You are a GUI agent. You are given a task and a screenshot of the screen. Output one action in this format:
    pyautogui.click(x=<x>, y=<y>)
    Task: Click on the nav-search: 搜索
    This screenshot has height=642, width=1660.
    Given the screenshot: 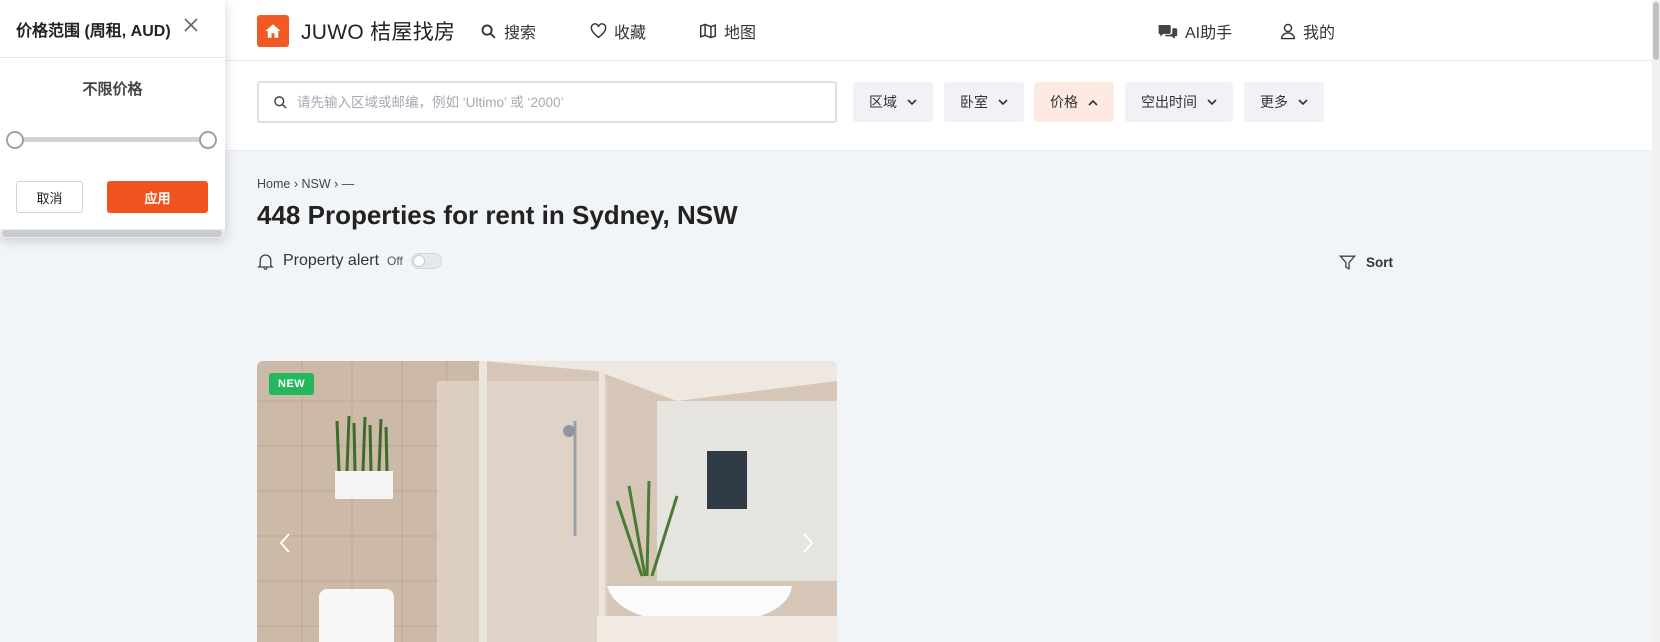 What is the action you would take?
    pyautogui.click(x=508, y=31)
    